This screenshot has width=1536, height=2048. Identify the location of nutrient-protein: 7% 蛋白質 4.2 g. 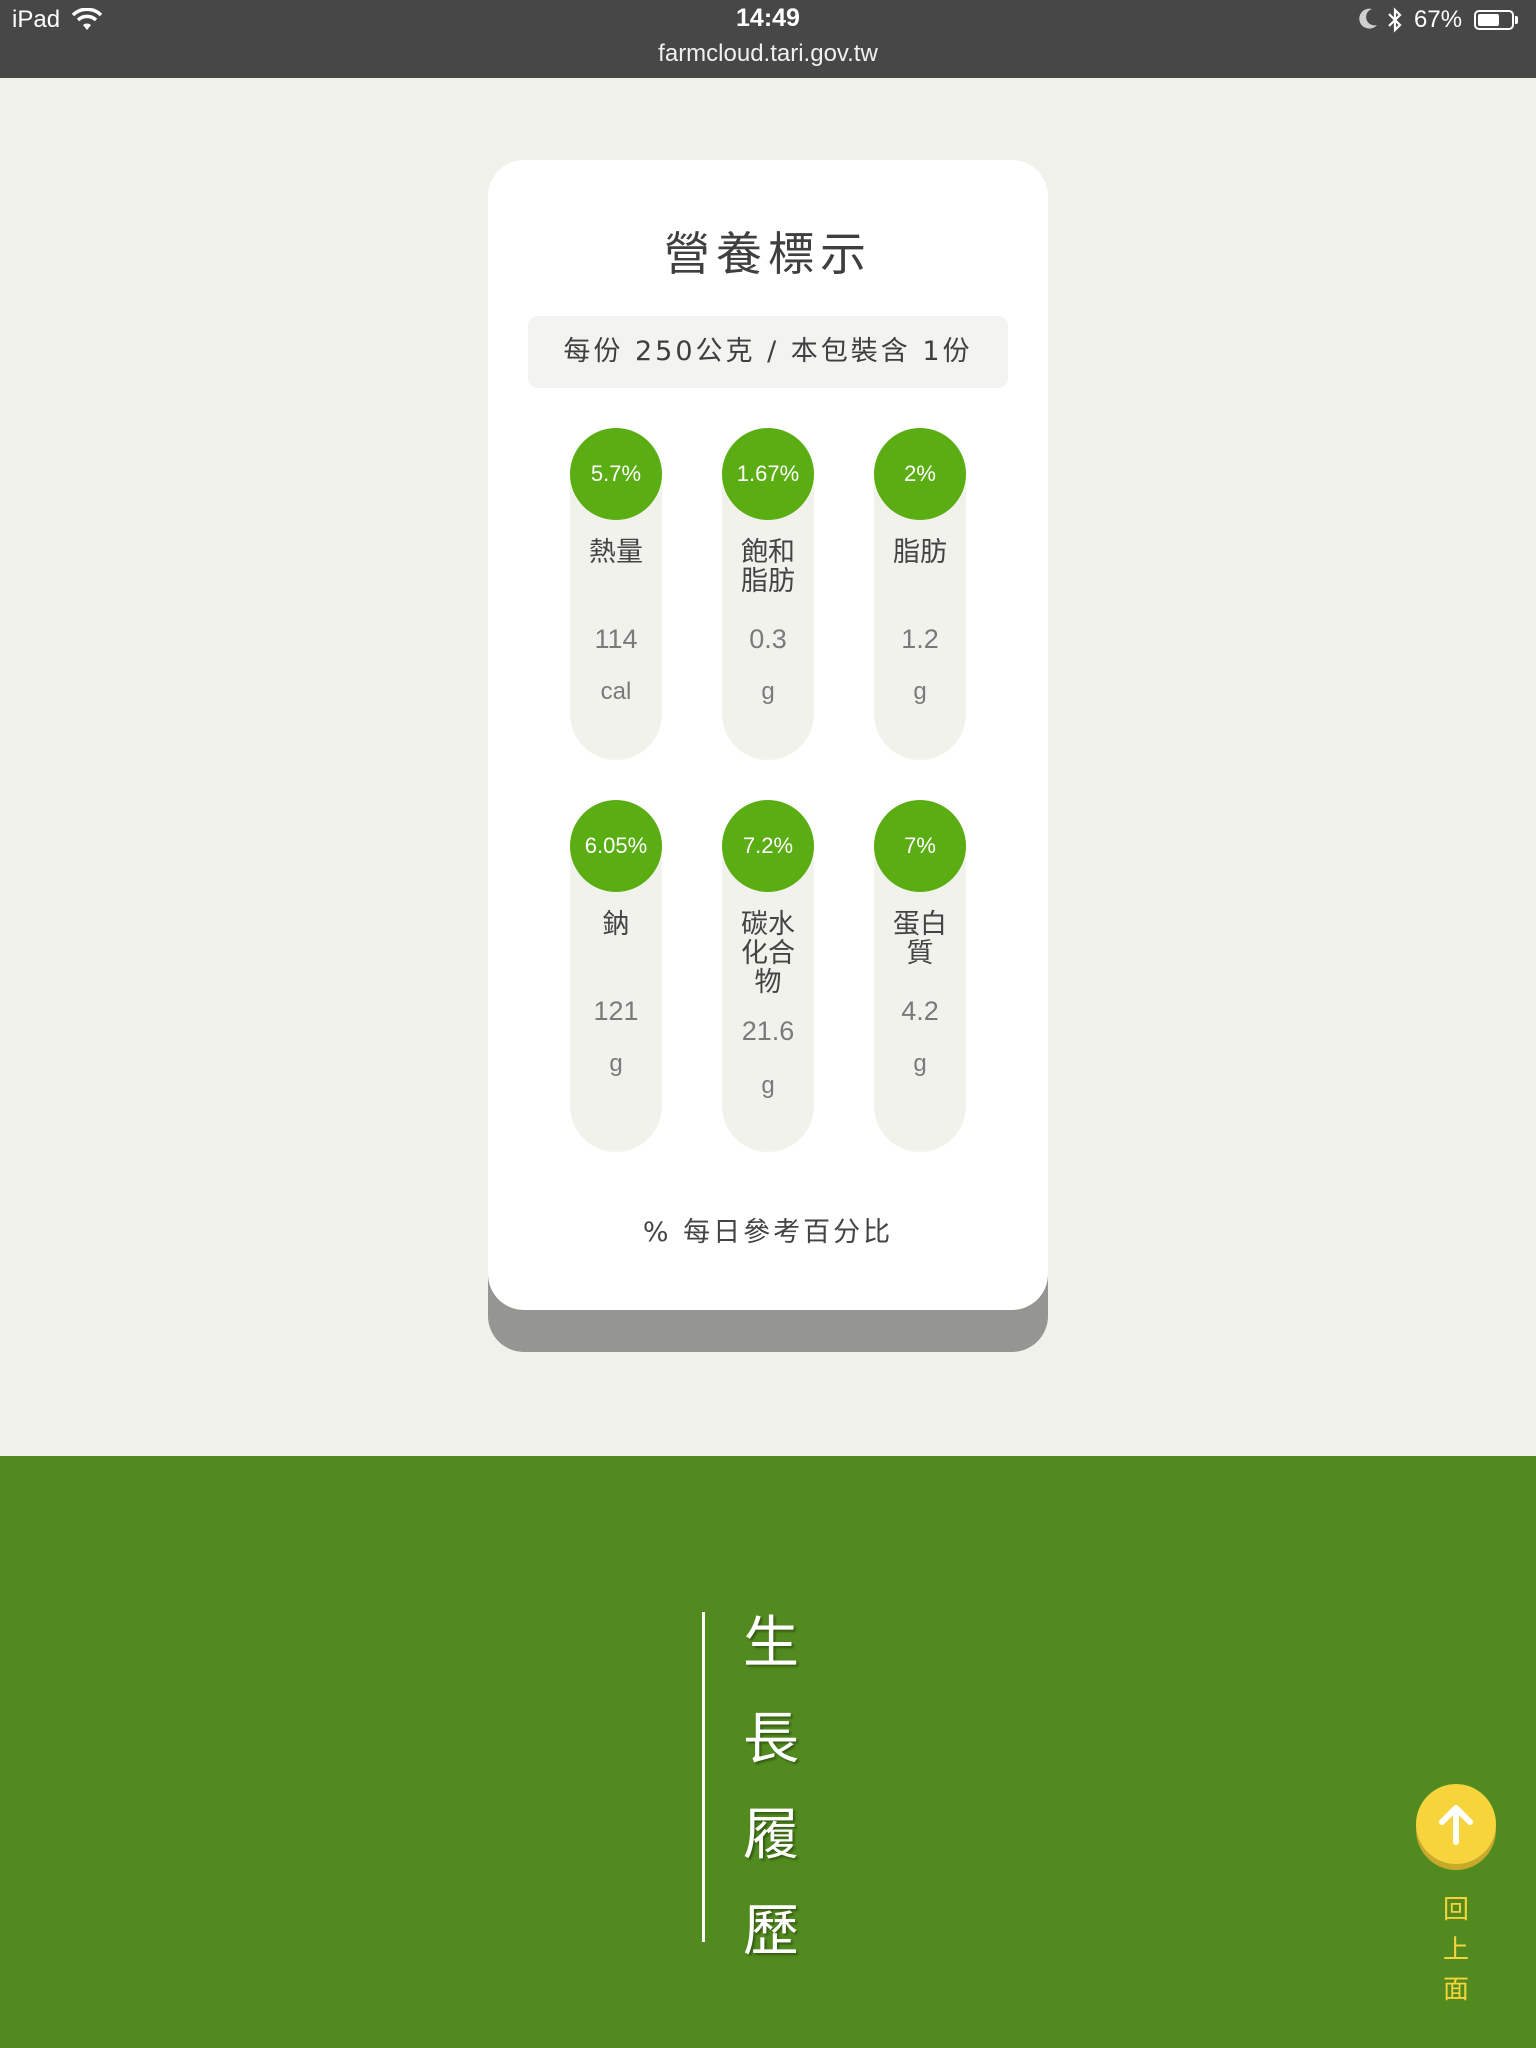
(920, 976).